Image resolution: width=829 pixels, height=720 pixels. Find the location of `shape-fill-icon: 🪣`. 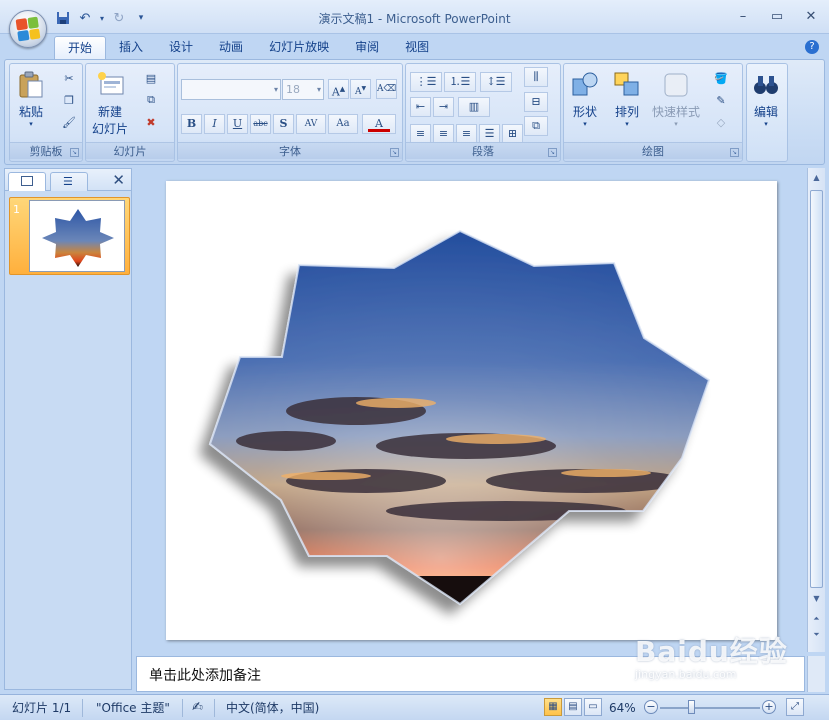

shape-fill-icon: 🪣 is located at coordinates (721, 78).